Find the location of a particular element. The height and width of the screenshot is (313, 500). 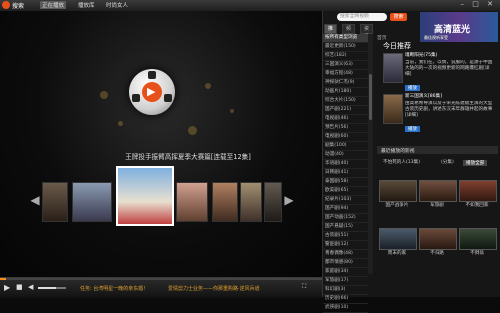

window-controls: – □ ✕ is located at coordinates (478, 4).